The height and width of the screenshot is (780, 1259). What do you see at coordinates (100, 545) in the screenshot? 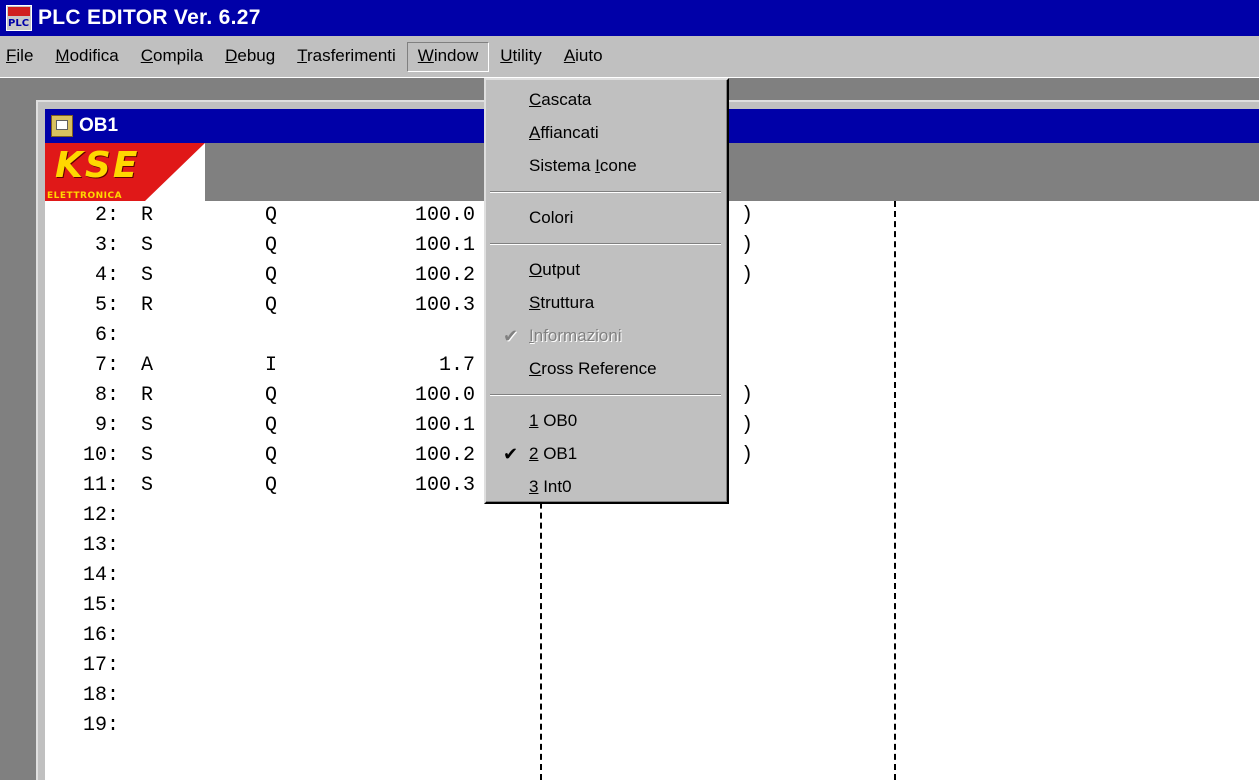
I see `line-n: 13:` at bounding box center [100, 545].